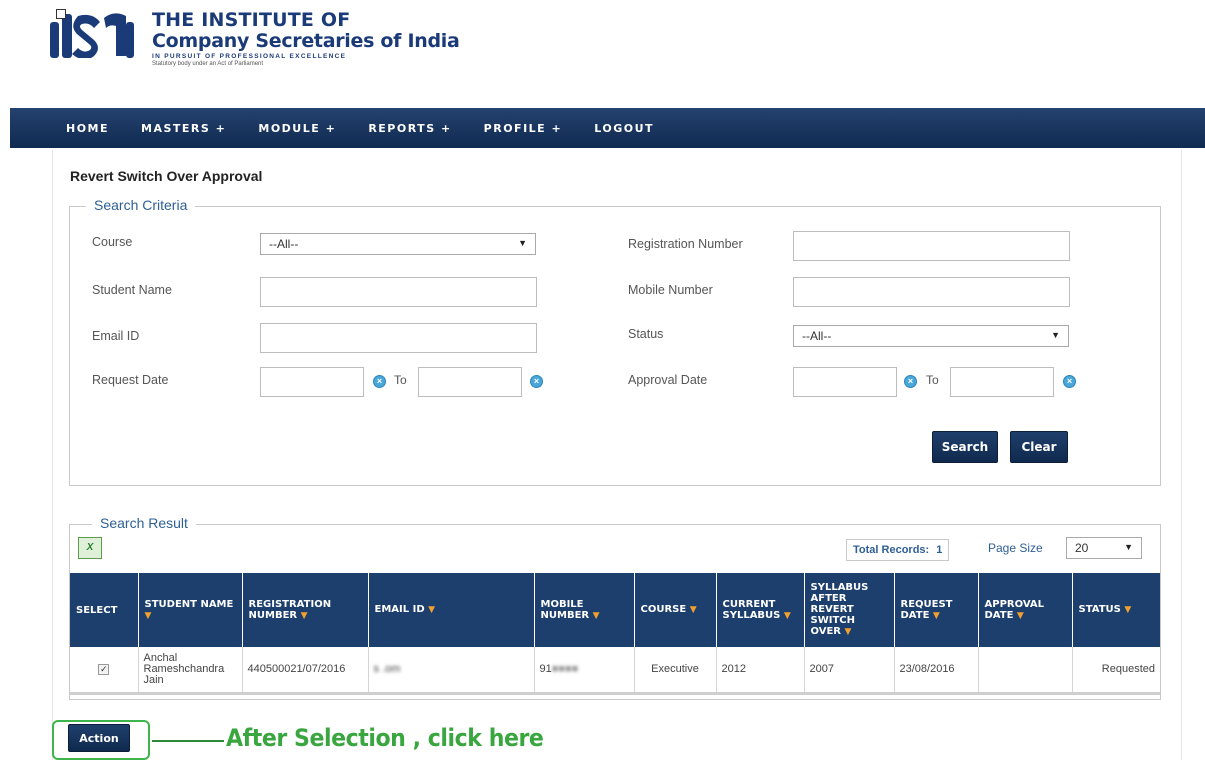 Image resolution: width=1205 pixels, height=760 pixels. What do you see at coordinates (939, 550) in the screenshot?
I see `total-records-value: 1` at bounding box center [939, 550].